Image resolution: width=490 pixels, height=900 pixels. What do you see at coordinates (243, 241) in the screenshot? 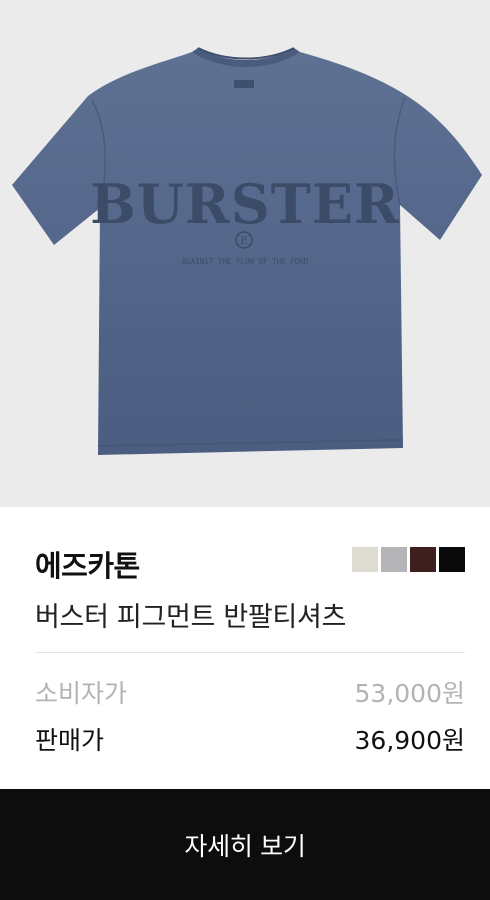
I see `shirt-monogram-print: E` at bounding box center [243, 241].